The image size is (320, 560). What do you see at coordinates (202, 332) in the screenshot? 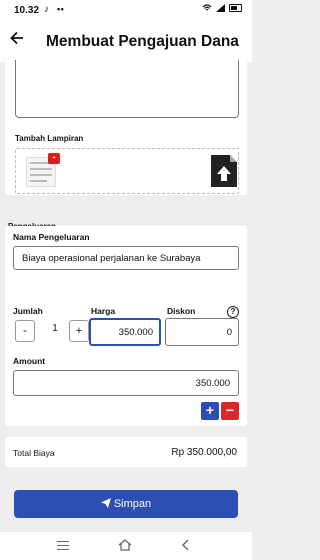
I see `discount-input: 0` at bounding box center [202, 332].